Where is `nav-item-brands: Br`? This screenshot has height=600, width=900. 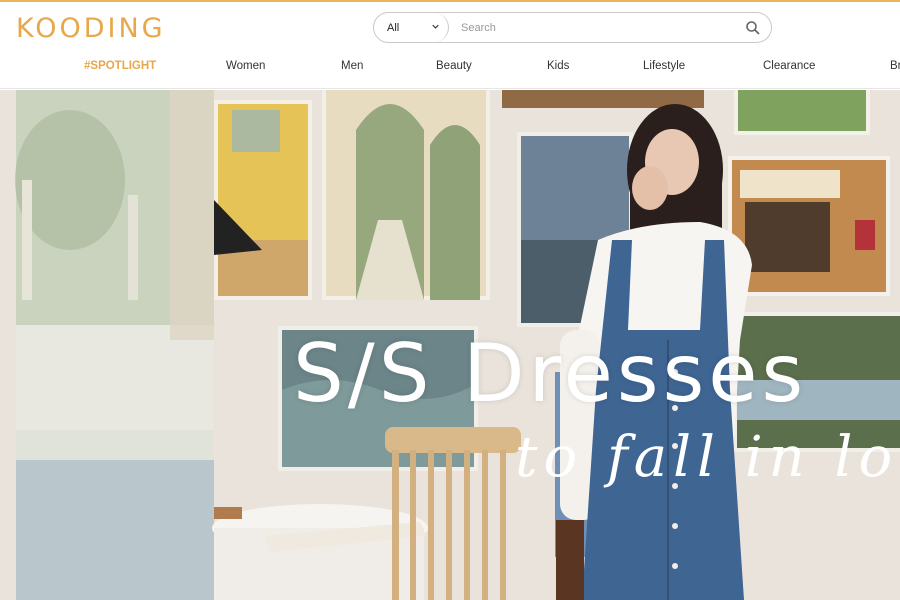 nav-item-brands: Br is located at coordinates (895, 66).